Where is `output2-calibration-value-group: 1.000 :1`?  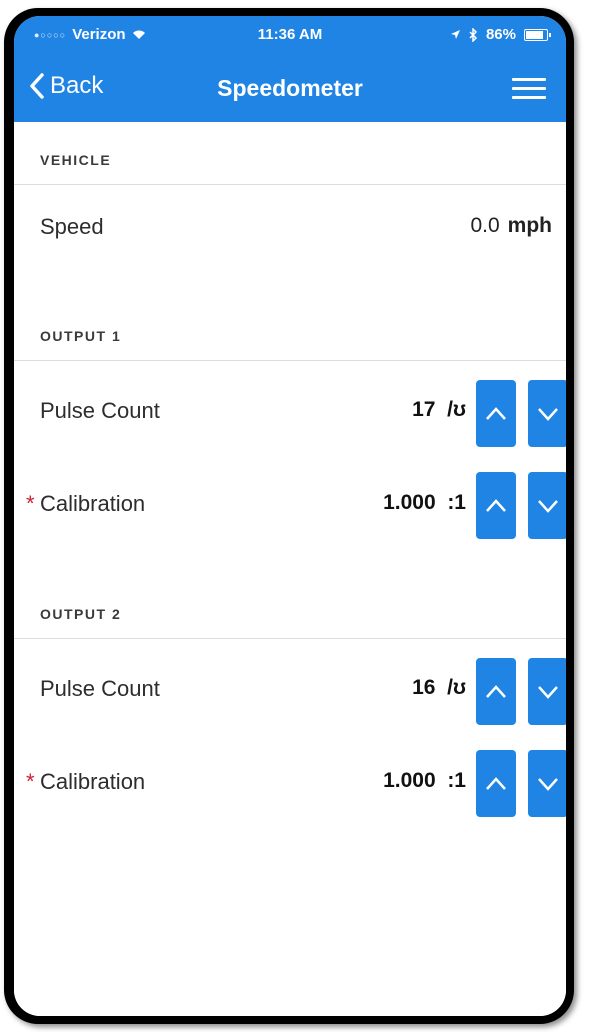
output2-calibration-value-group: 1.000 :1 is located at coordinates (424, 781).